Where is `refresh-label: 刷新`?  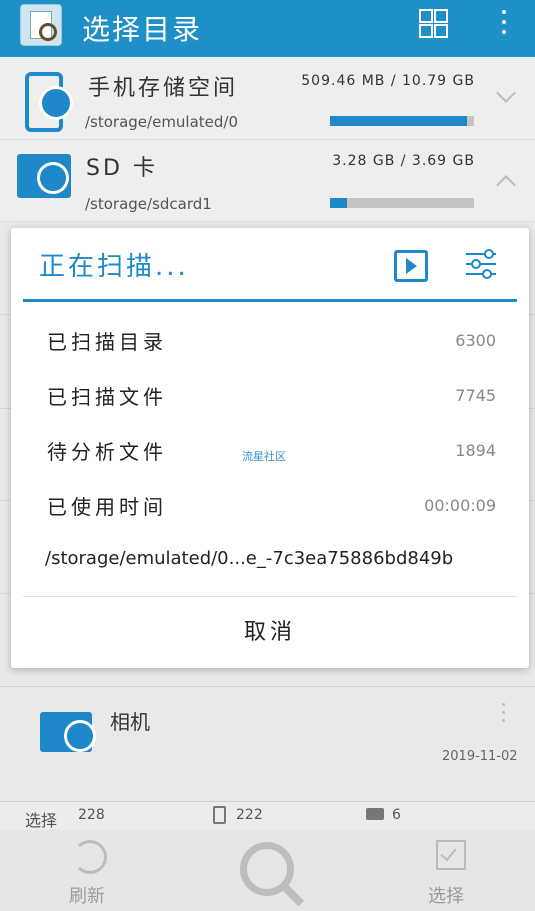
refresh-label: 刷新 is located at coordinates (87, 896).